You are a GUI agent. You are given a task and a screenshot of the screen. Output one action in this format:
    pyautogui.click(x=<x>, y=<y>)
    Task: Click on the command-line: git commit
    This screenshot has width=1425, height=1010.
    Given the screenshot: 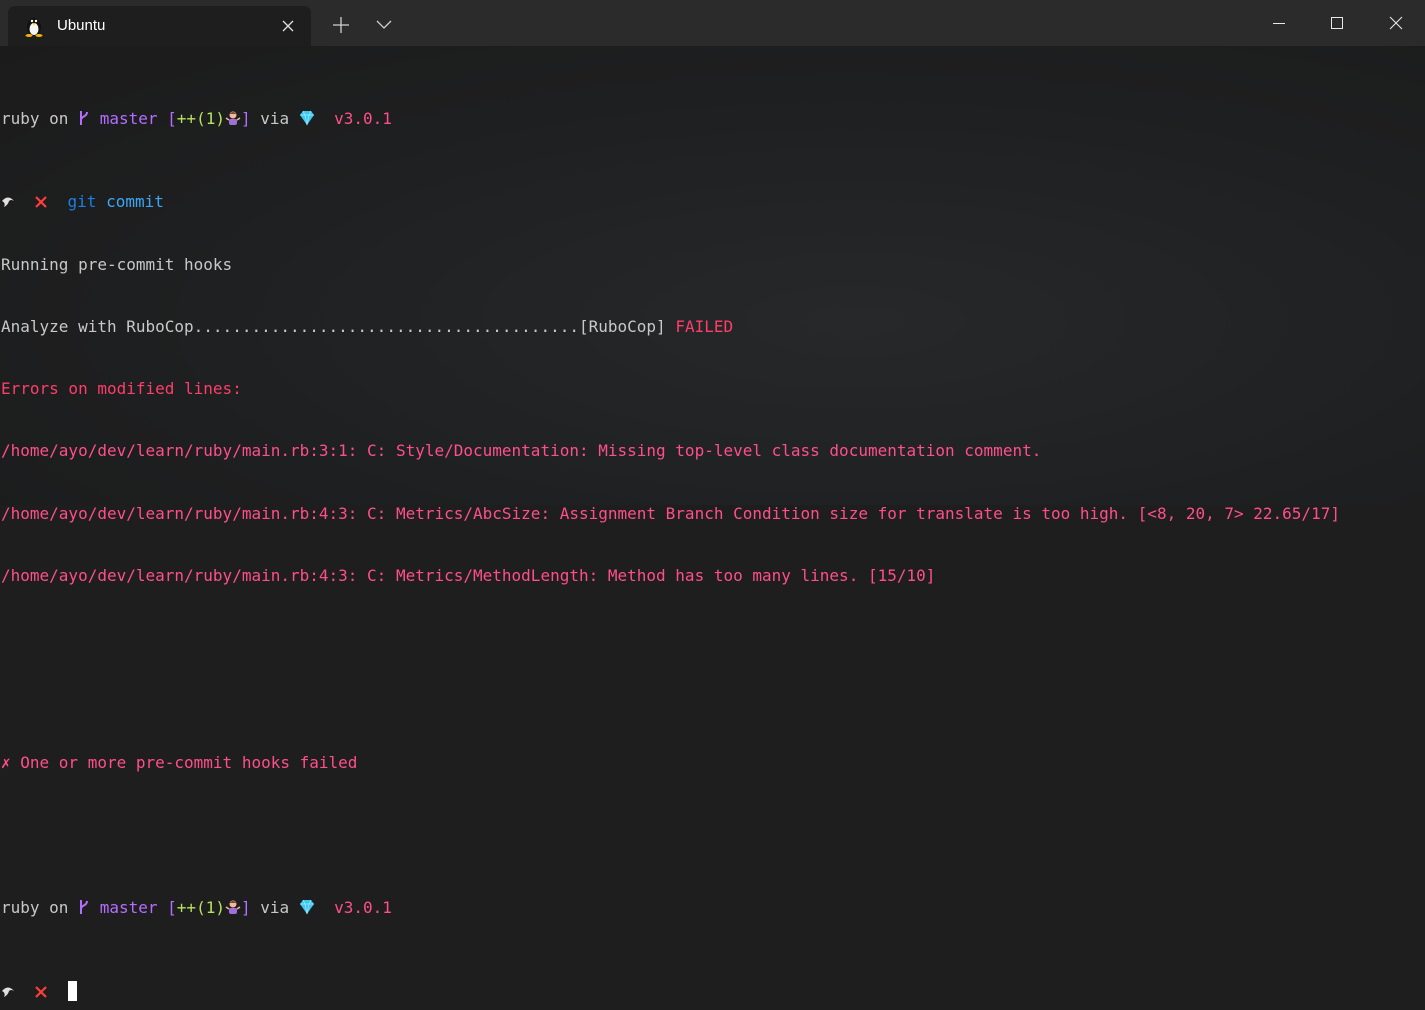 What is the action you would take?
    pyautogui.click(x=670, y=202)
    